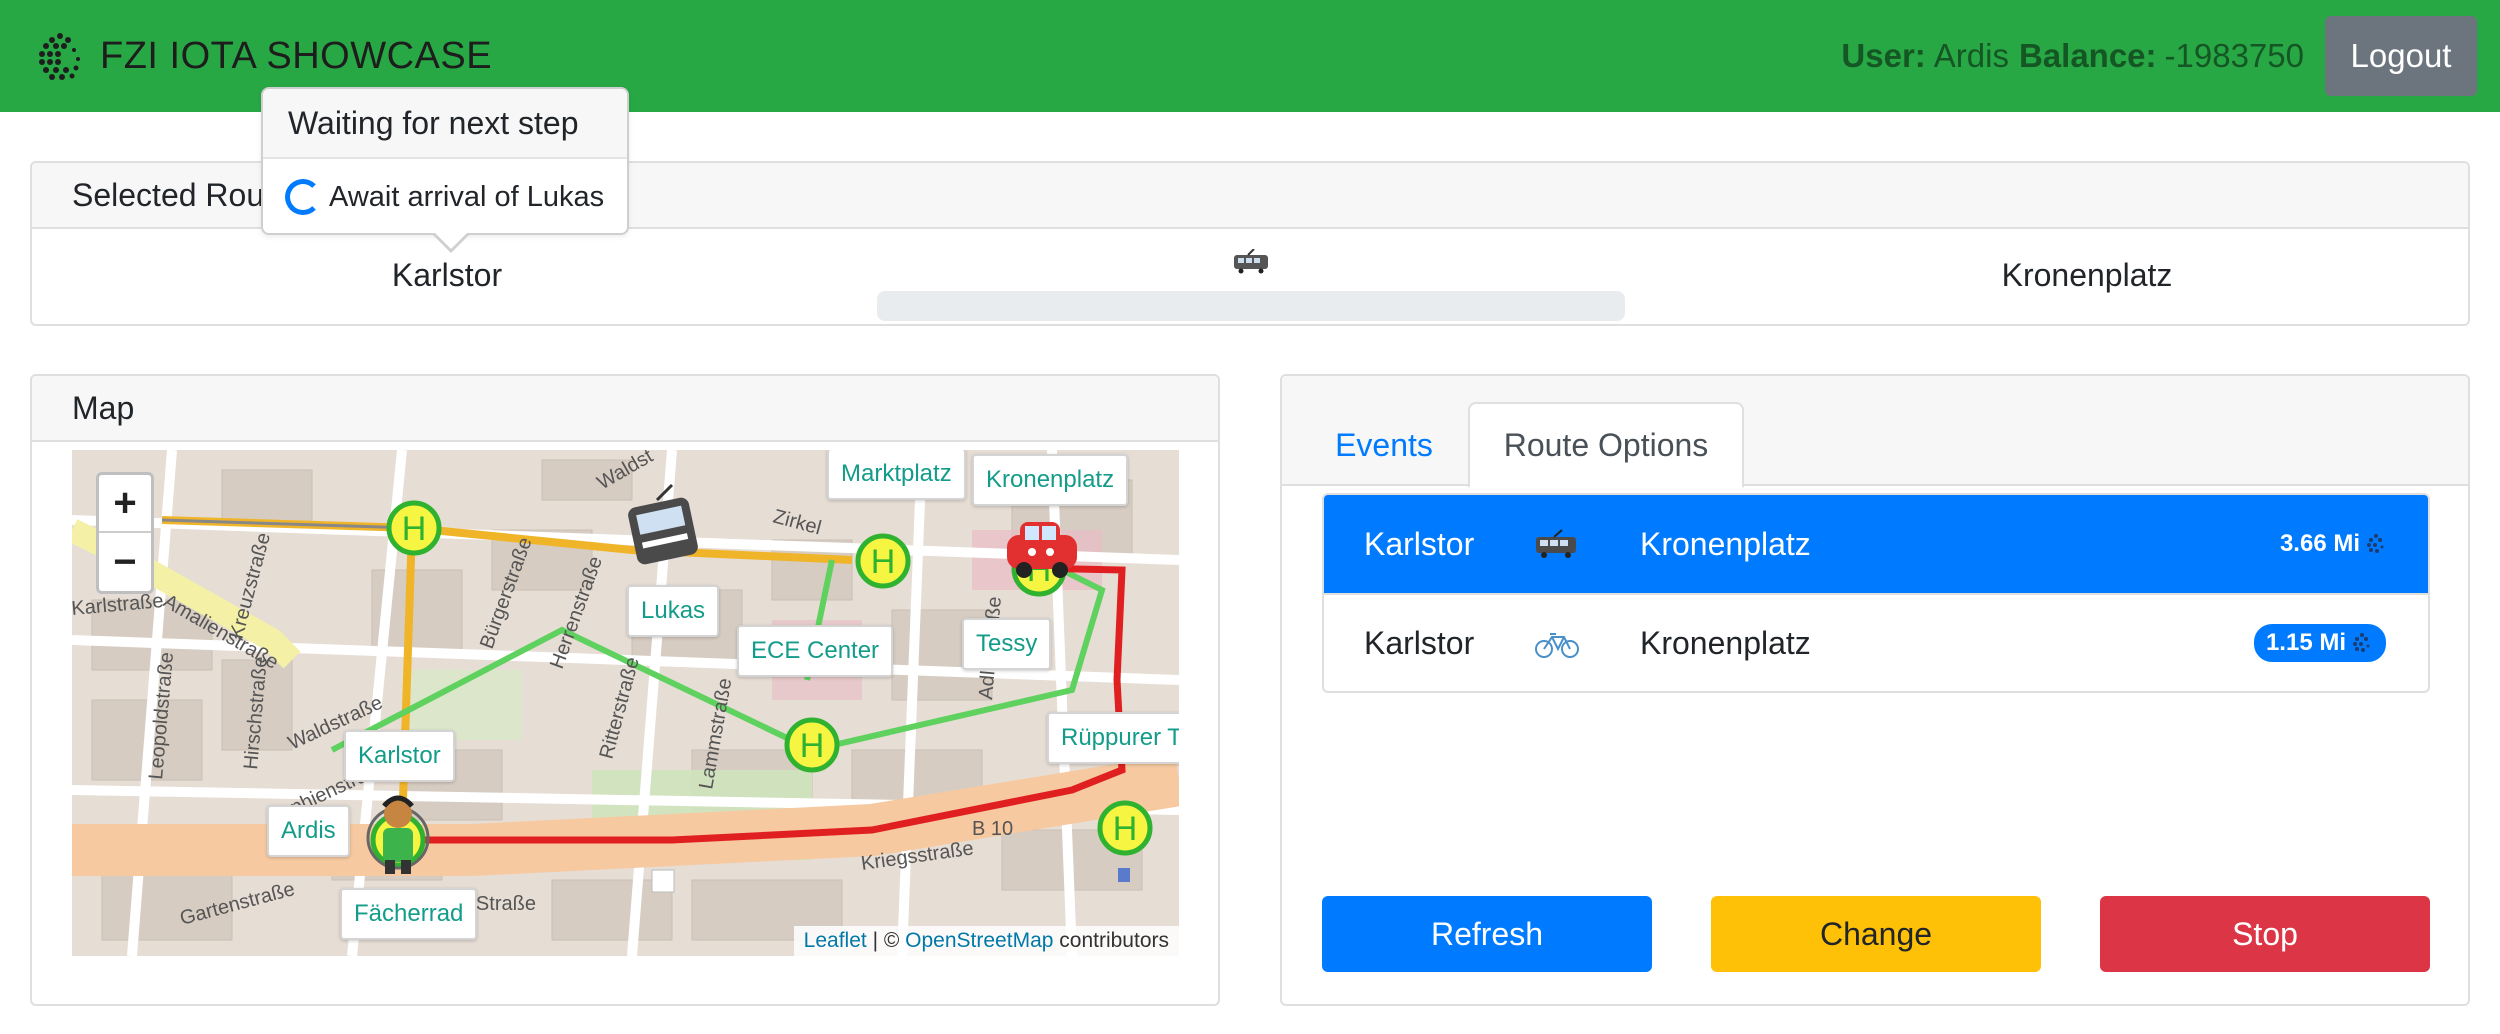 This screenshot has height=1034, width=2500. Describe the element at coordinates (399, 756) in the screenshot. I see `map-label-karlstor: Karlstor` at that location.